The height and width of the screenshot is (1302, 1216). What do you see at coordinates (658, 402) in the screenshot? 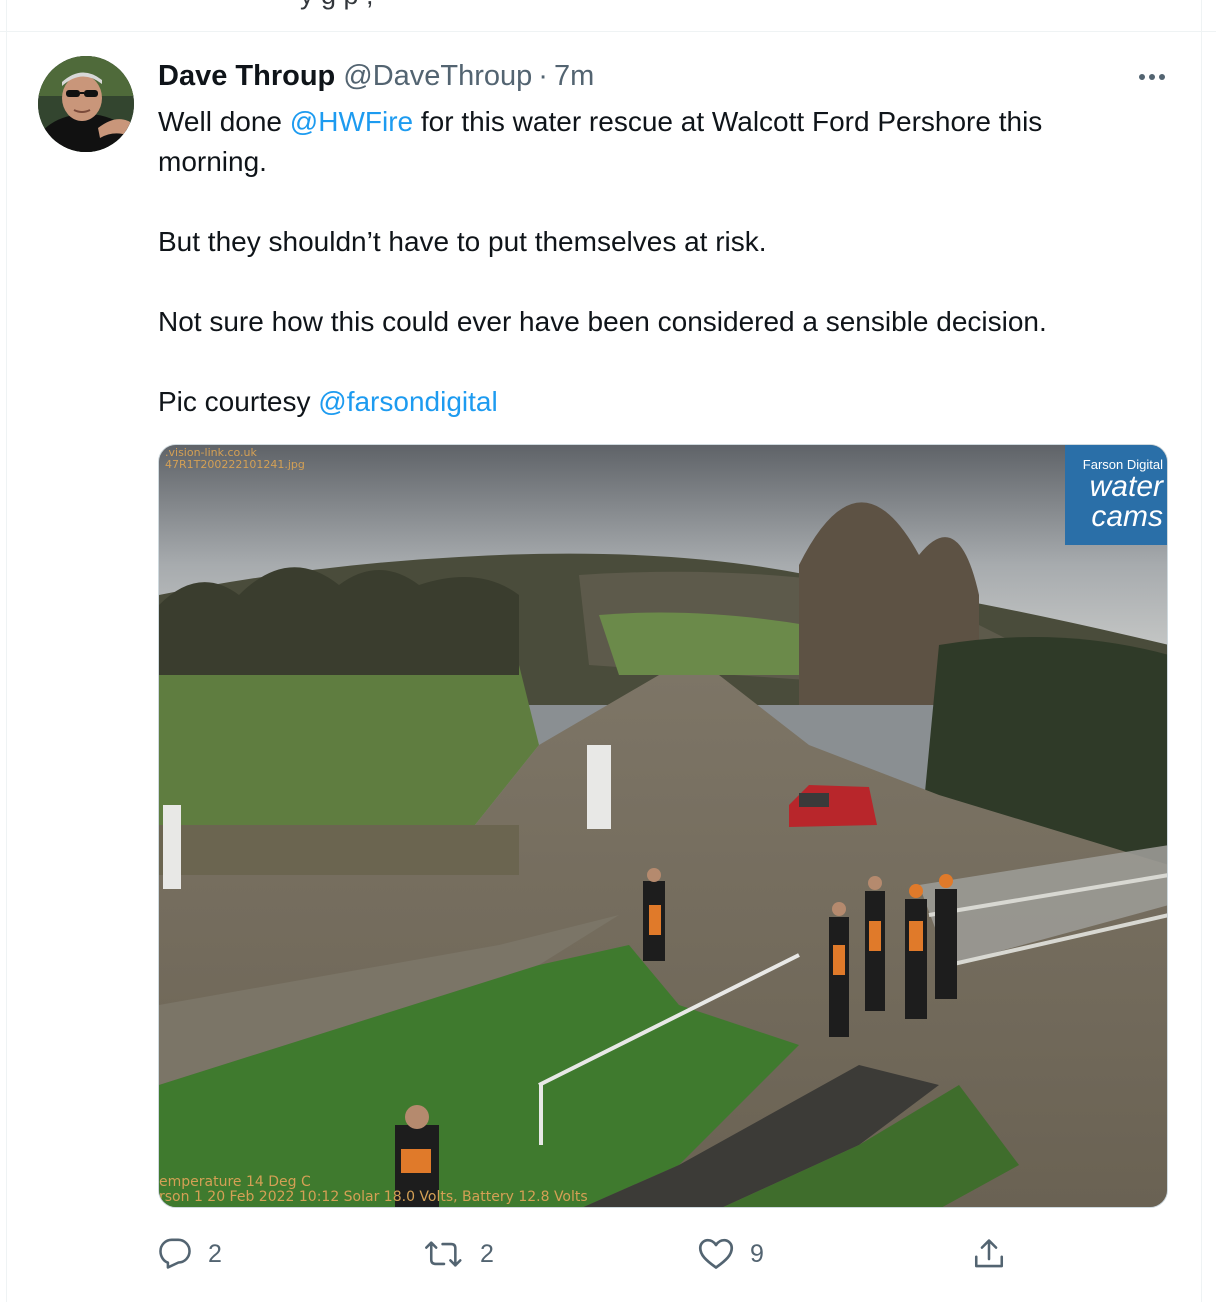
I see `tweet-paragraph-4: Pic courtesy @farsondigital` at bounding box center [658, 402].